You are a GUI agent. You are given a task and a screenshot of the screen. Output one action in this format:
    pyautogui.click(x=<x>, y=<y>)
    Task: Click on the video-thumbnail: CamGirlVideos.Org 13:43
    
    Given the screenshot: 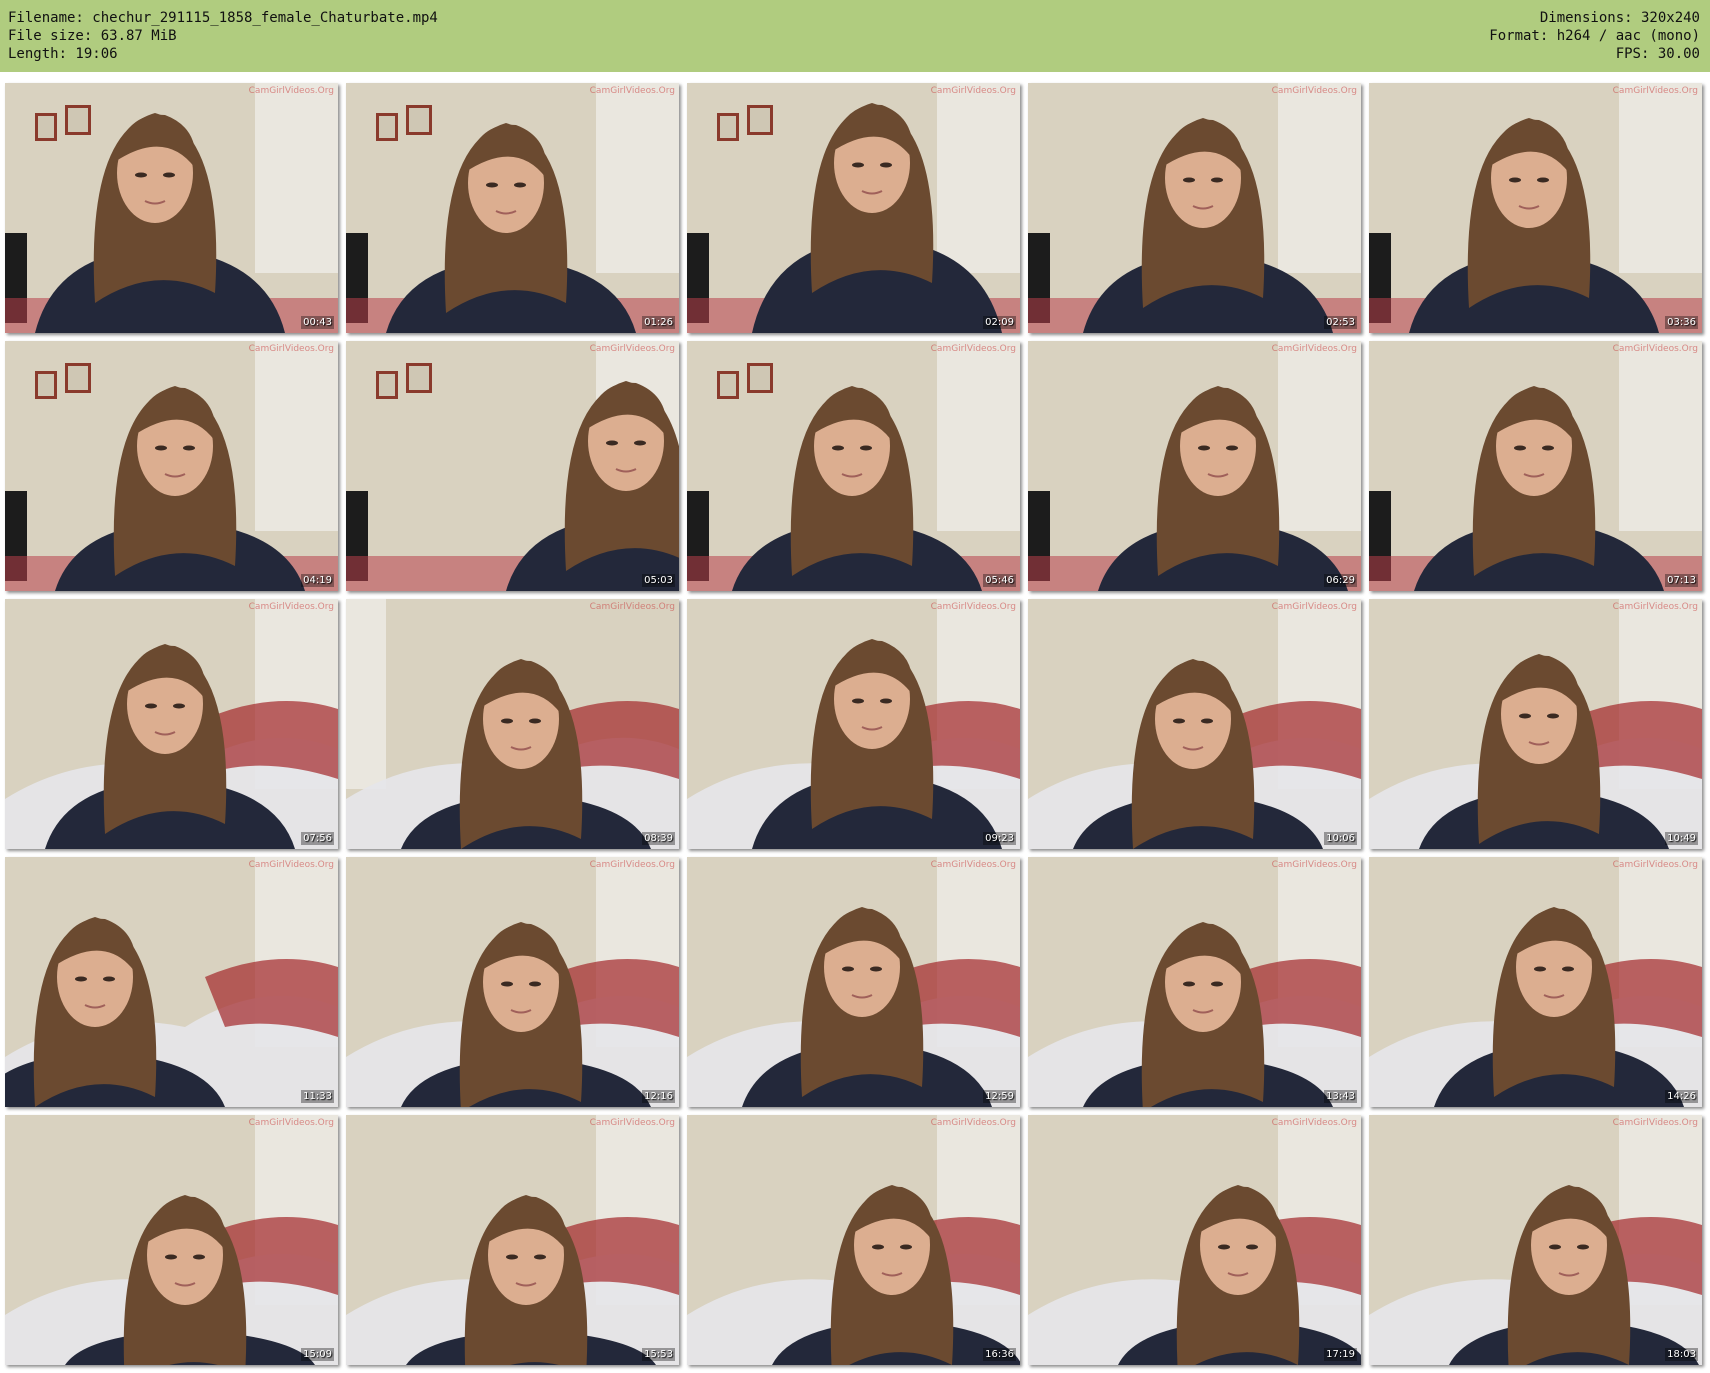 What is the action you would take?
    pyautogui.click(x=1194, y=982)
    